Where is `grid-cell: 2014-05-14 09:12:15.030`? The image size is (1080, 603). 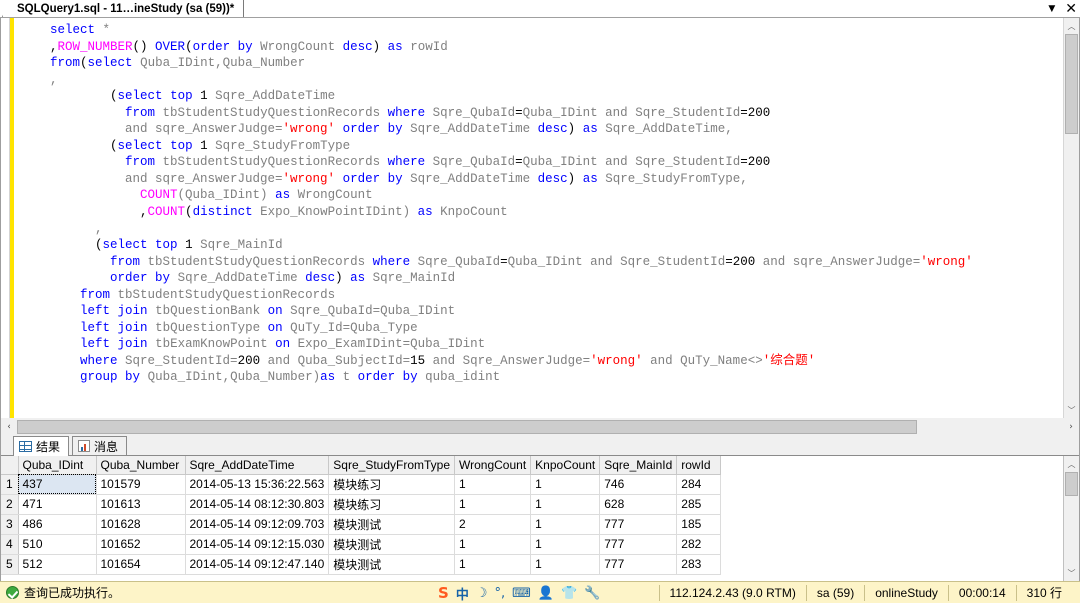 grid-cell: 2014-05-14 09:12:15.030 is located at coordinates (257, 544).